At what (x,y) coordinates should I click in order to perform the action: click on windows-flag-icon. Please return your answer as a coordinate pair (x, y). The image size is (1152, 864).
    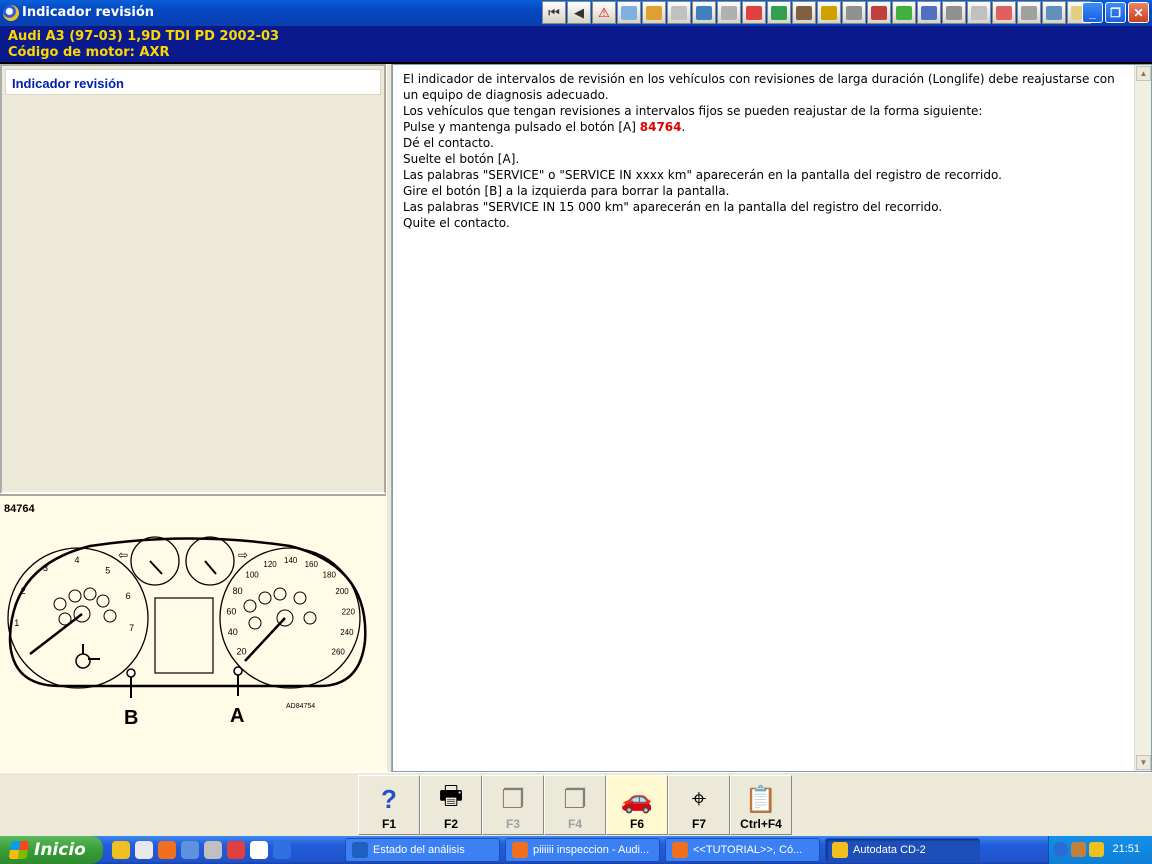
    Looking at the image, I should click on (19, 850).